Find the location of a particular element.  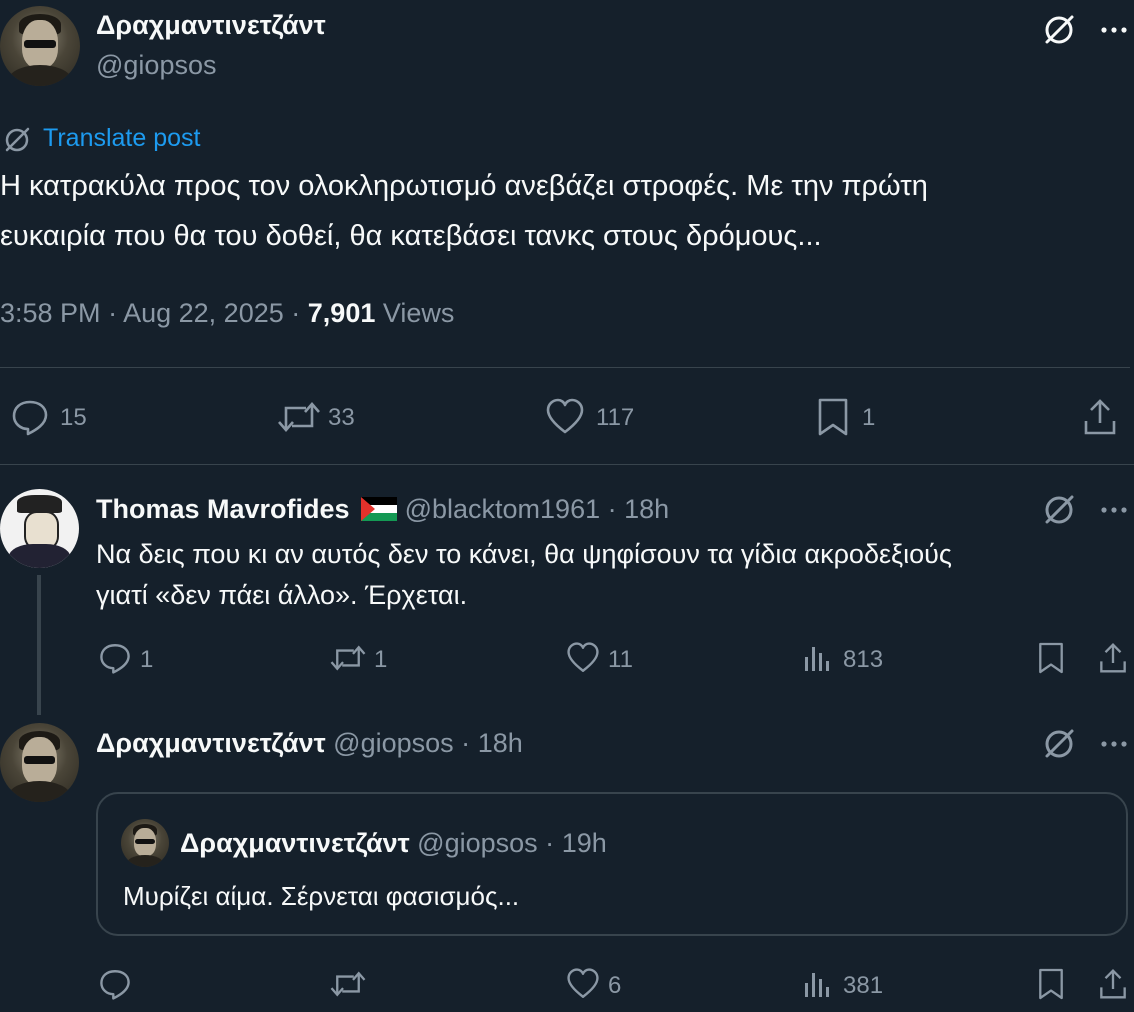

author-name: Δραχμαντινετζάντ is located at coordinates (211, 25).